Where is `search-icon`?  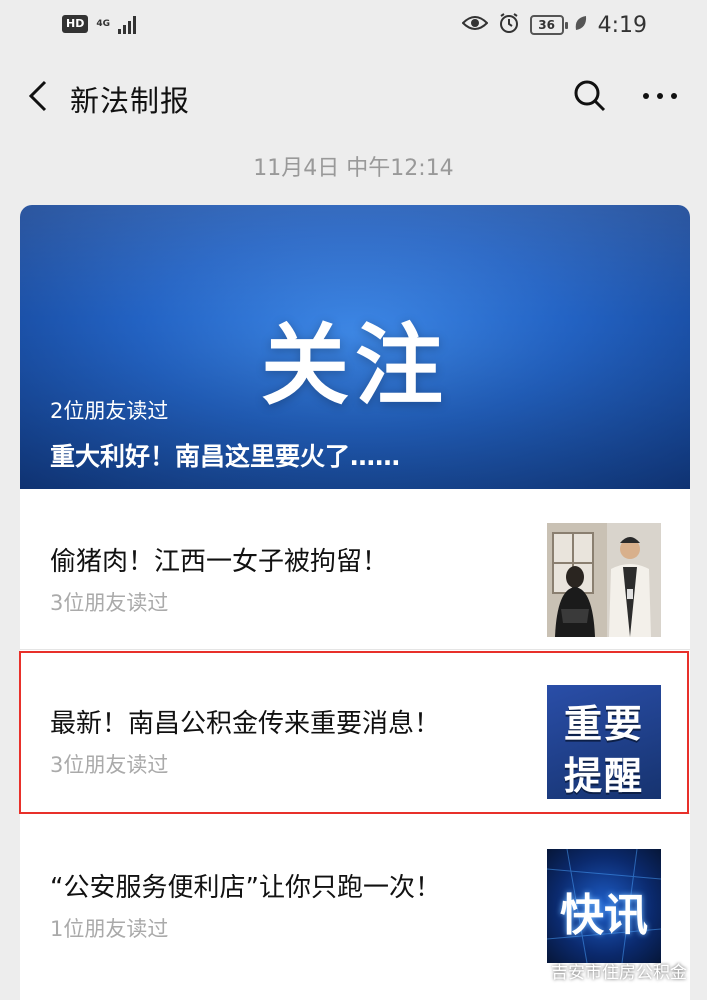
search-icon is located at coordinates (590, 96).